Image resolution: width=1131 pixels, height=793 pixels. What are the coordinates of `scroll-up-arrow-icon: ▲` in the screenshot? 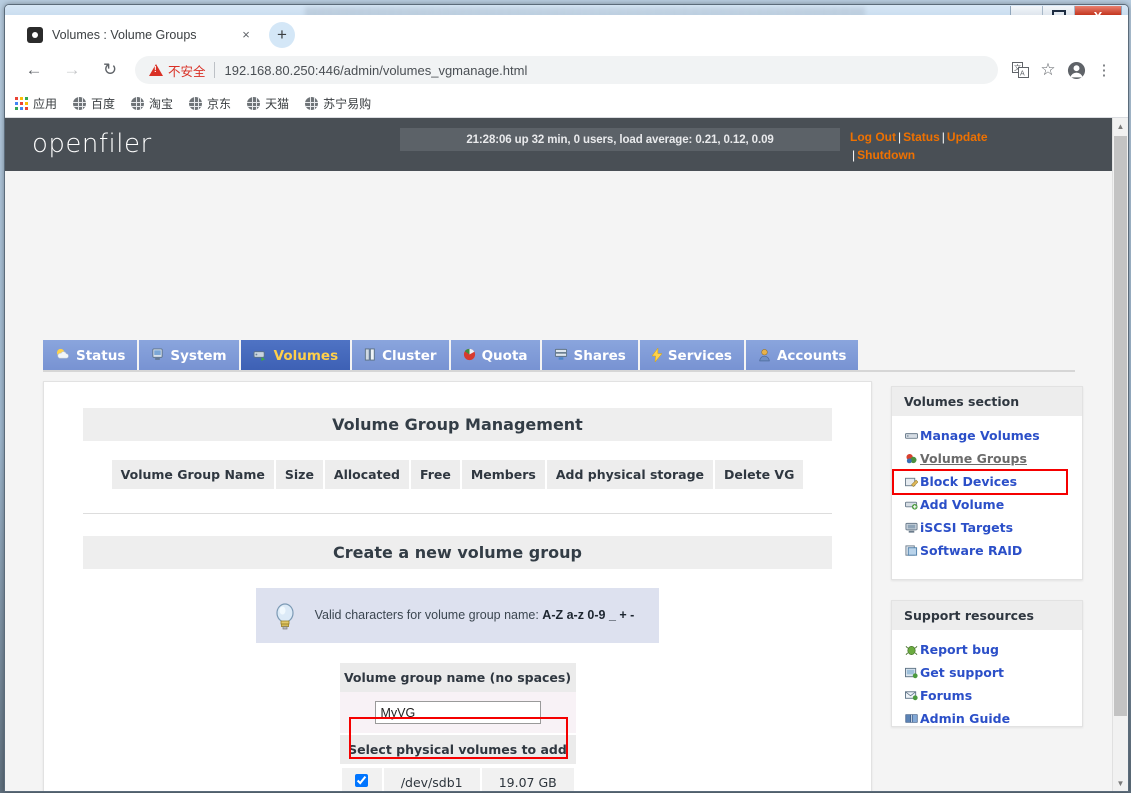 It's located at (1120, 126).